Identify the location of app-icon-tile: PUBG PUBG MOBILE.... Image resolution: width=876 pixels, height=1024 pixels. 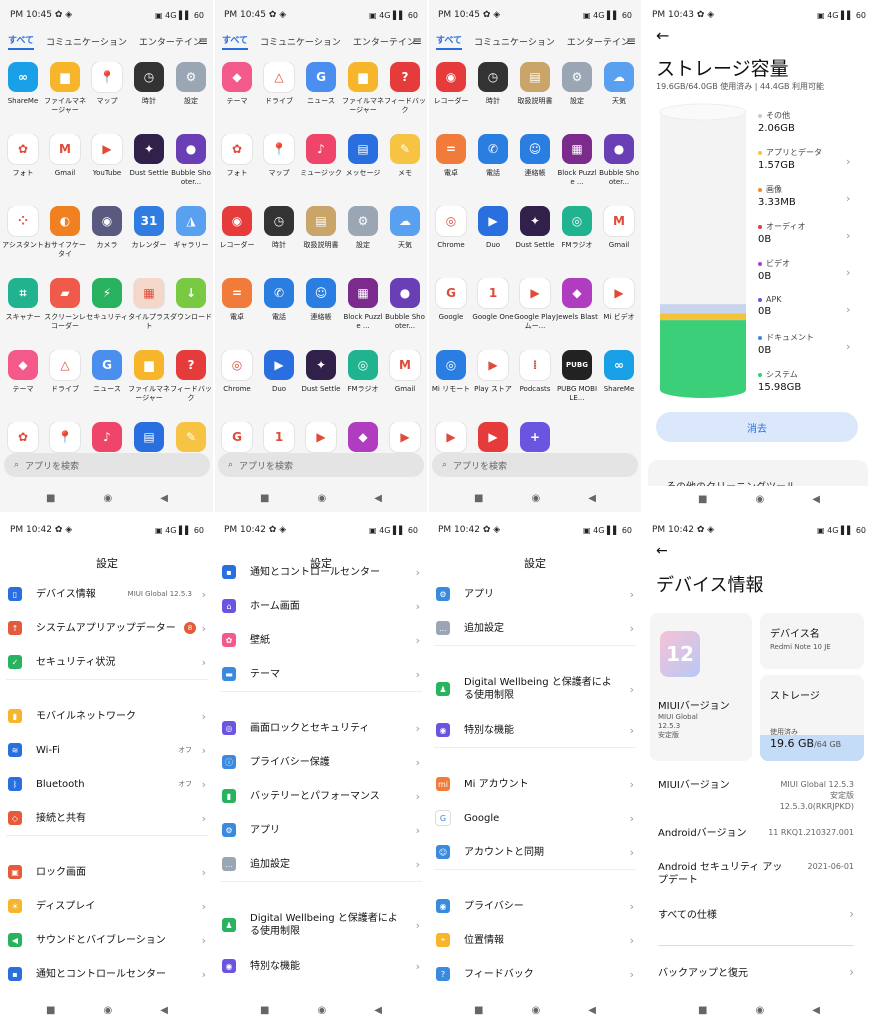
(577, 381).